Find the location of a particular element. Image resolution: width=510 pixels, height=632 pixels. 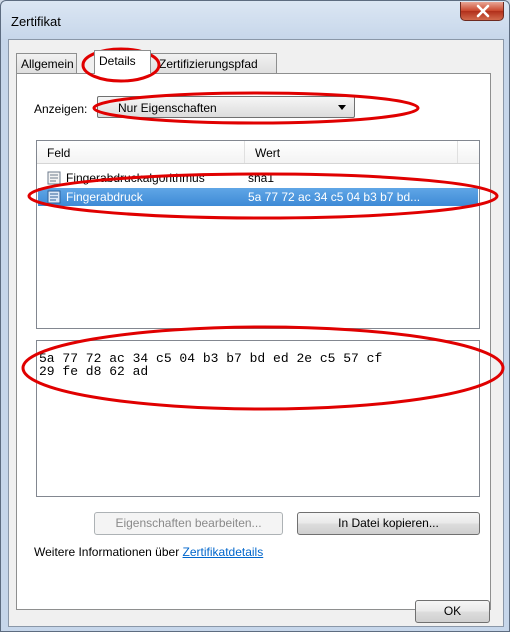

list-header: Feld Wert is located at coordinates (258, 152).